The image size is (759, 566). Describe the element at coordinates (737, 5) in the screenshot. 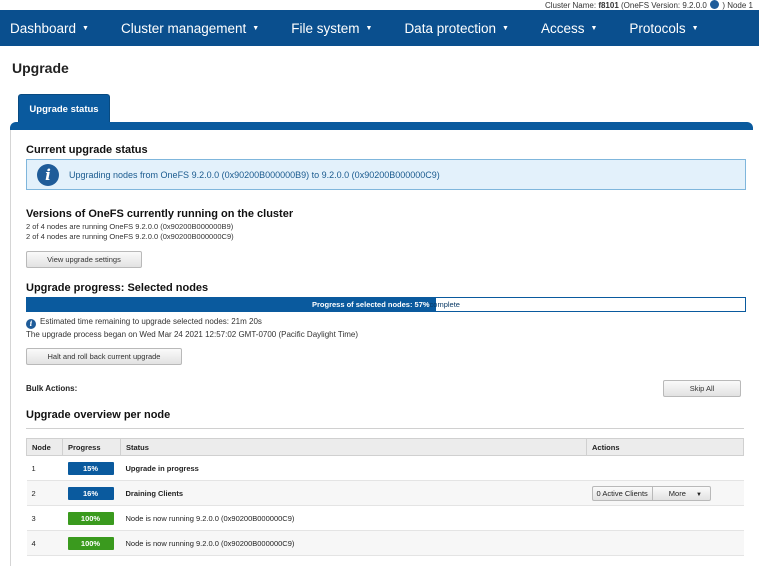

I see `node-text: ) Node 1` at that location.